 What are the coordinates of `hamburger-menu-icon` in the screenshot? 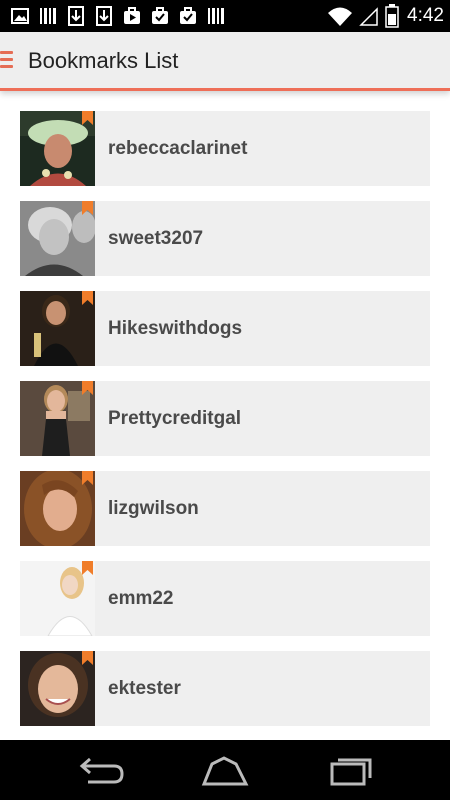 It's located at (7, 60).